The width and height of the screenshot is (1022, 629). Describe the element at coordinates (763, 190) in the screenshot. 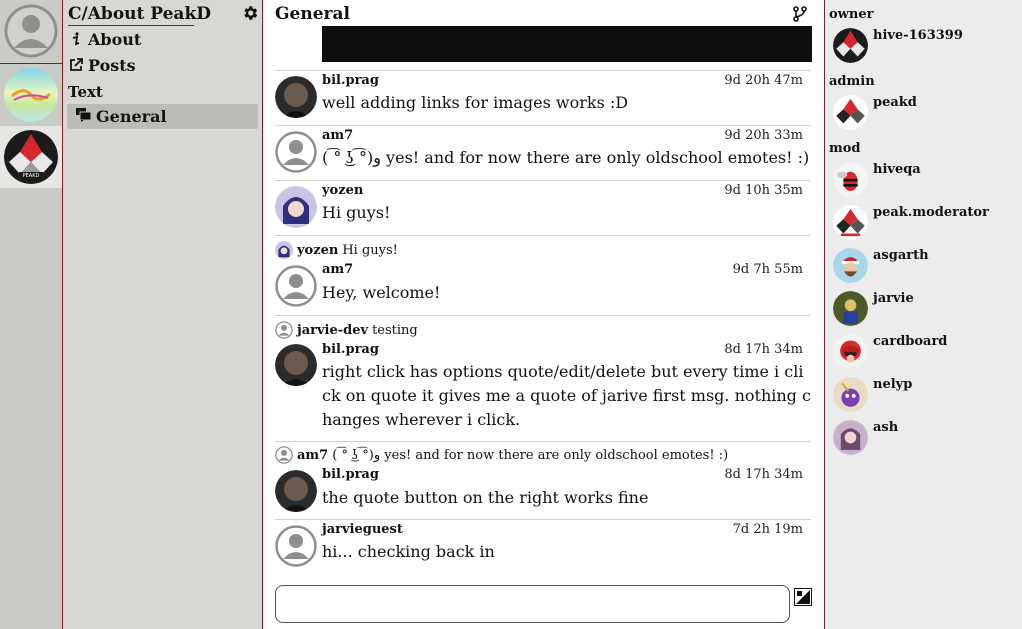

I see `message-time: 9d 10h 35m` at that location.